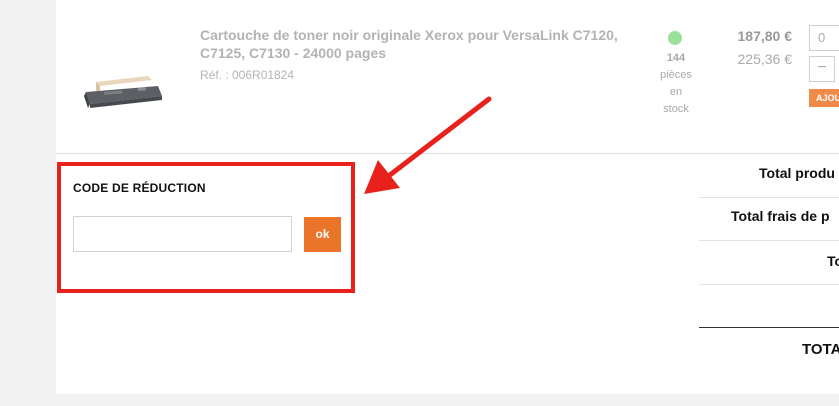 This screenshot has height=406, width=839. I want to click on annotation-arrow-icon, so click(428, 145).